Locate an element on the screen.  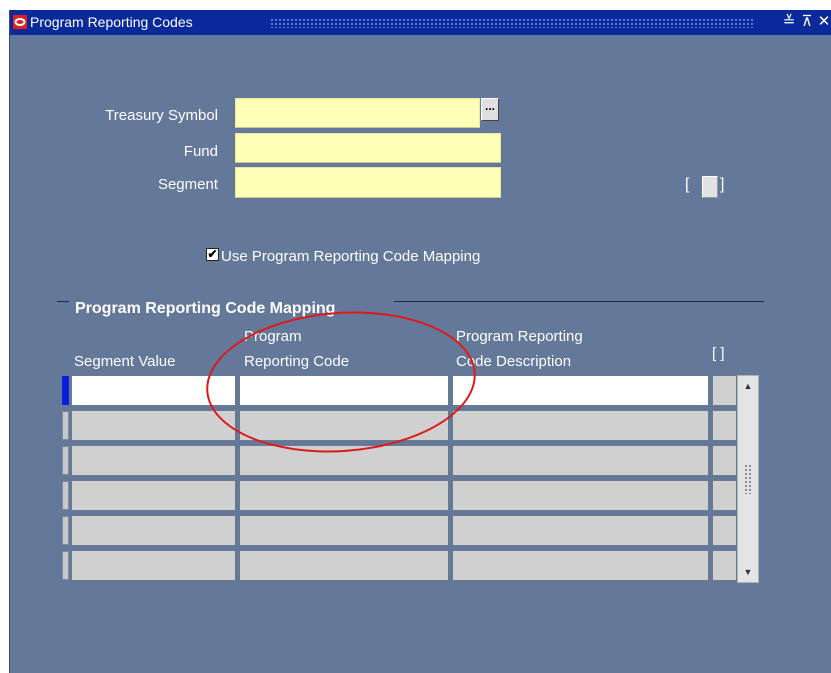
title-bar-grip is located at coordinates (512, 23).